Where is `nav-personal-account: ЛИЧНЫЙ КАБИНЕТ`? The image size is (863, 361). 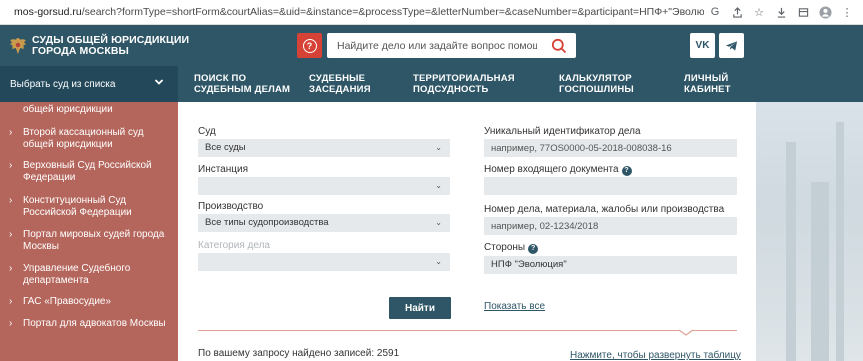 nav-personal-account: ЛИЧНЫЙ КАБИНЕТ is located at coordinates (707, 84).